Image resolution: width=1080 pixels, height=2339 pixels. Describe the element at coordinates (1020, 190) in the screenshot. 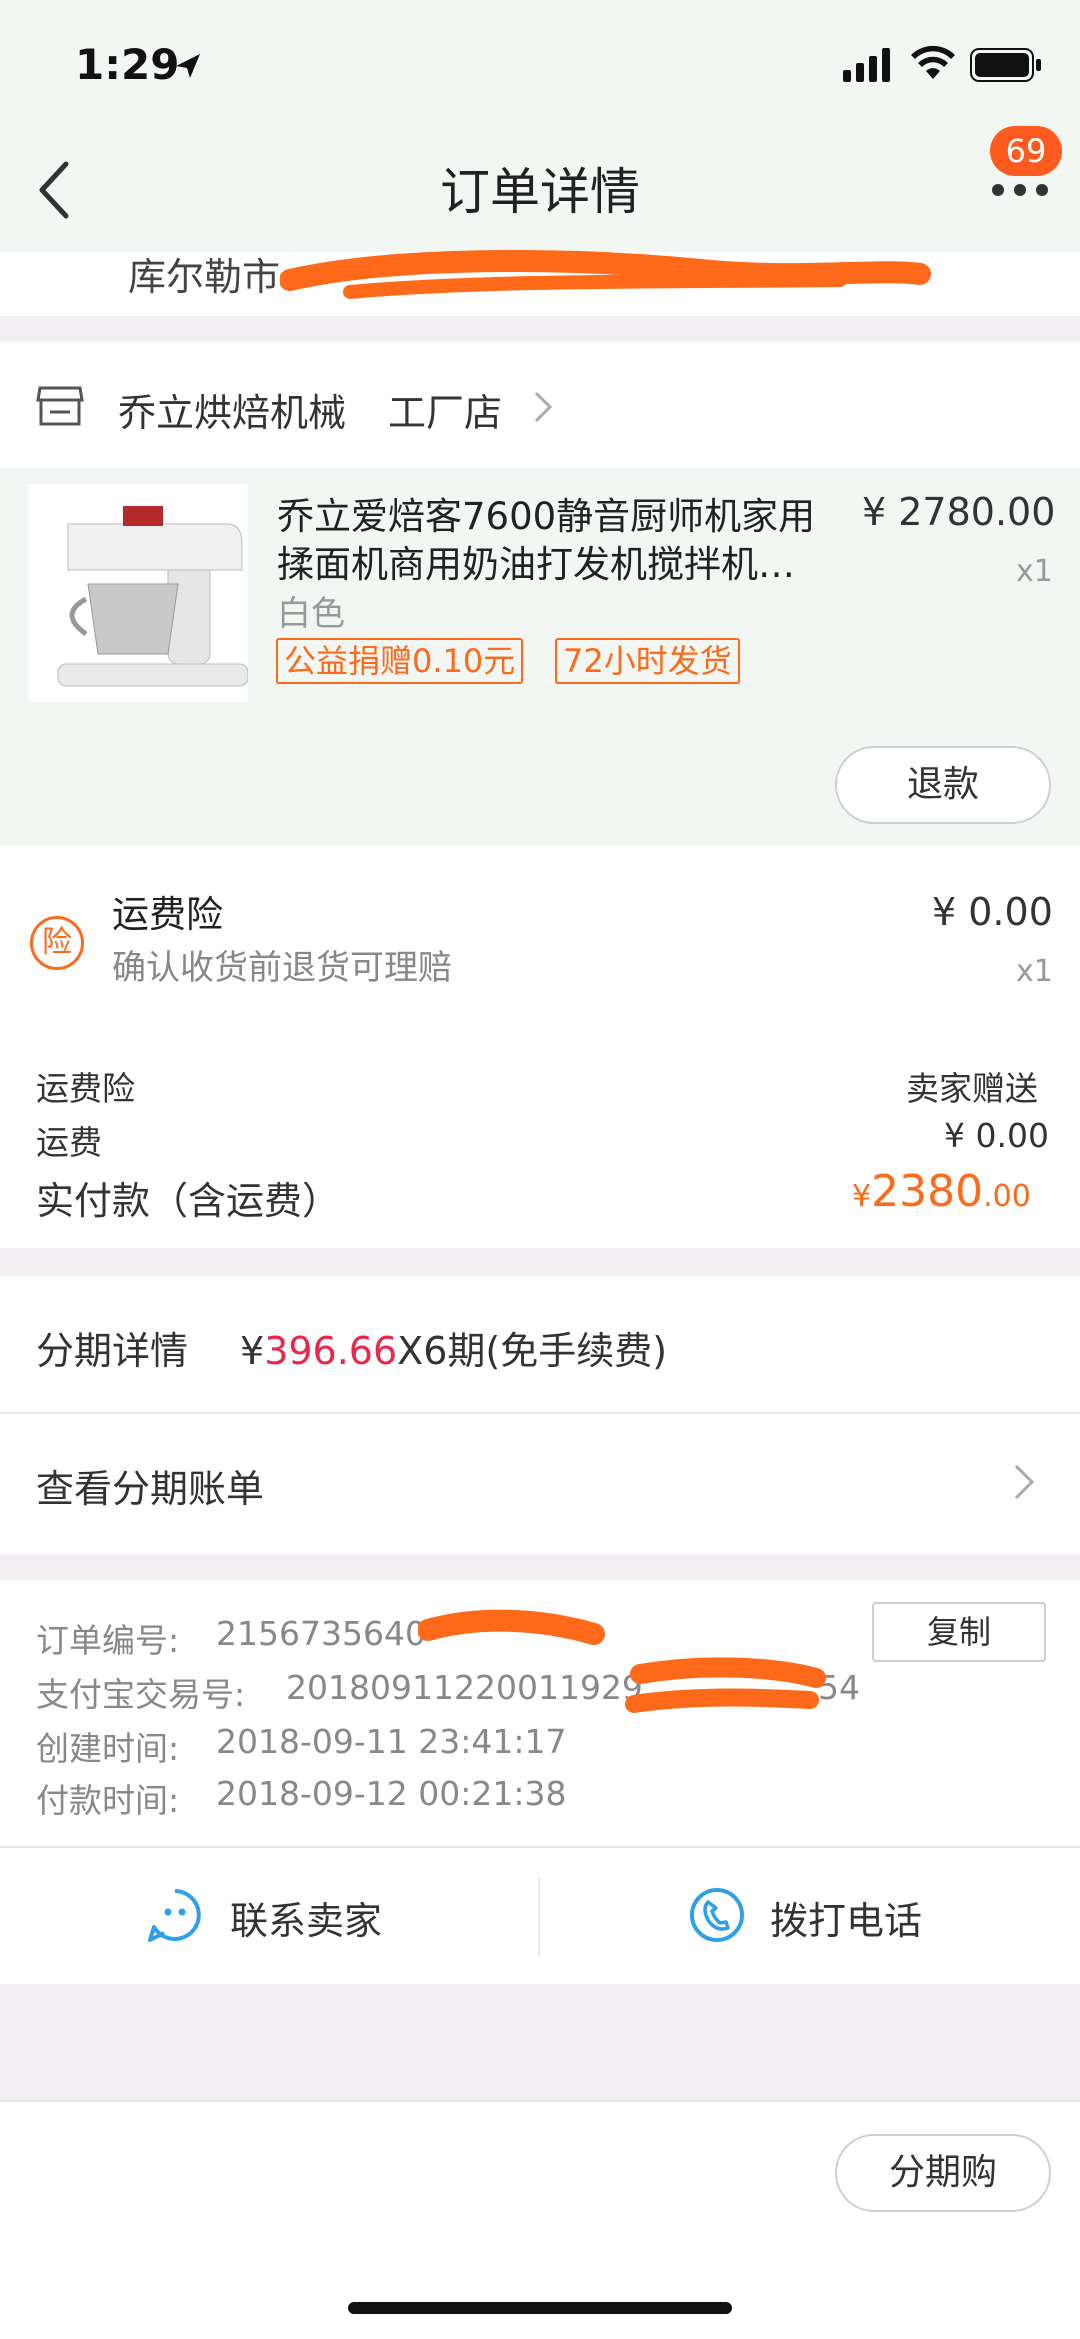

I see `more-icon` at that location.